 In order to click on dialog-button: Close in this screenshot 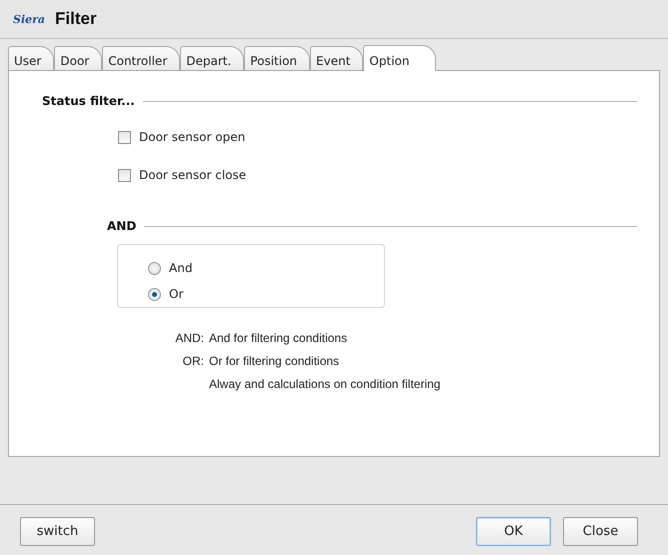, I will do `click(600, 531)`.